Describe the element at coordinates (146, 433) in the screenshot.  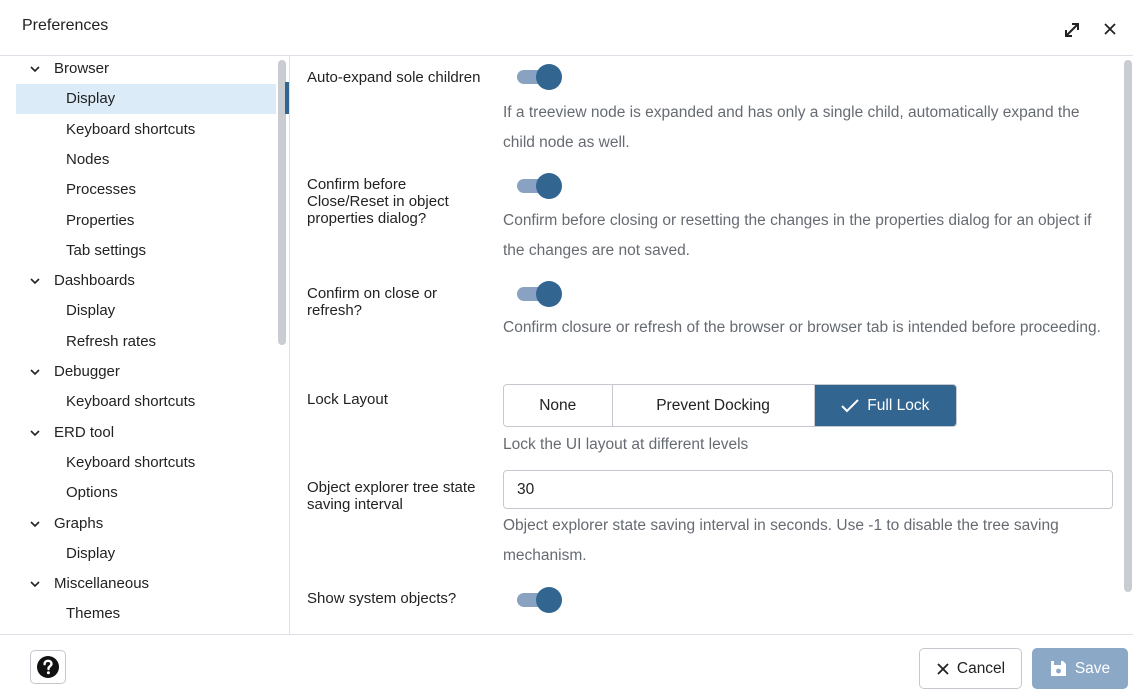
I see `tree-group: ERD tool` at that location.